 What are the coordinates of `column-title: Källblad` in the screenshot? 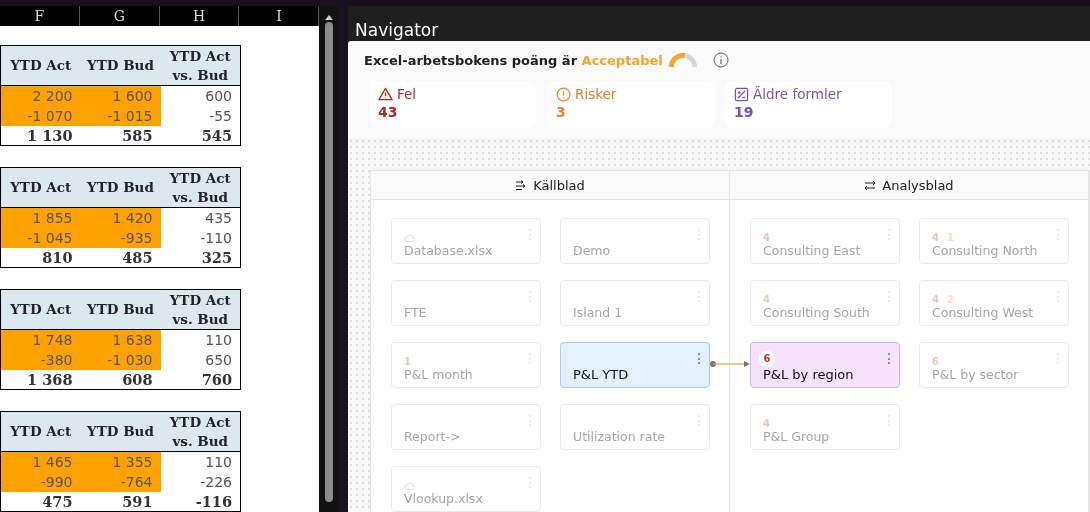 It's located at (559, 185).